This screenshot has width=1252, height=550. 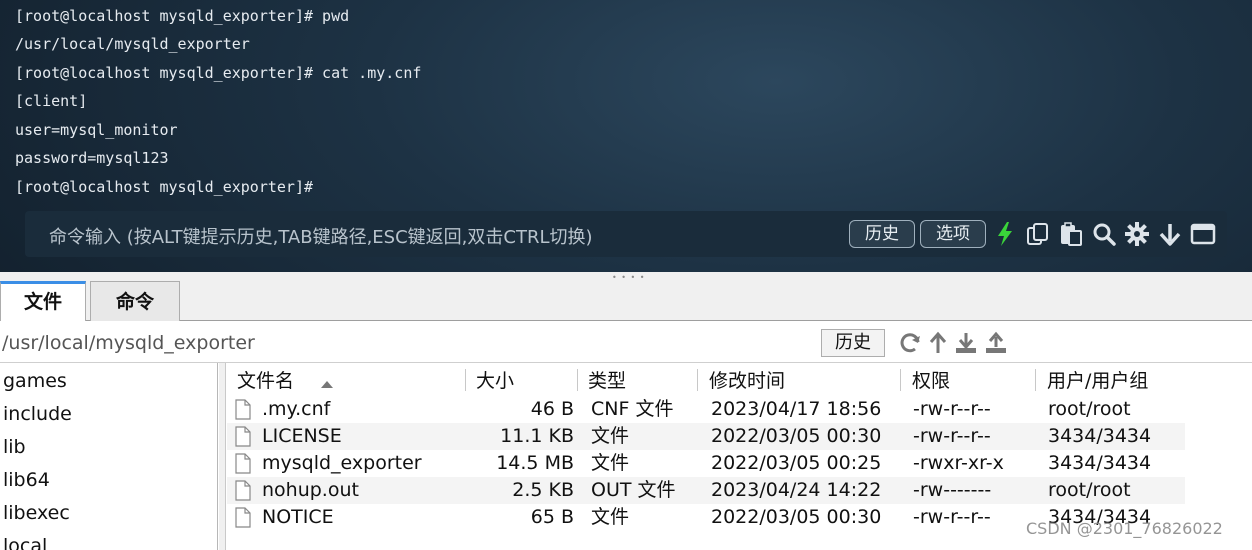 What do you see at coordinates (321, 236) in the screenshot?
I see `command-input-placeholder: 命令输入 (按ALT键提示历史,TAB键路径,ESC键返回,双击CTRL切换)` at bounding box center [321, 236].